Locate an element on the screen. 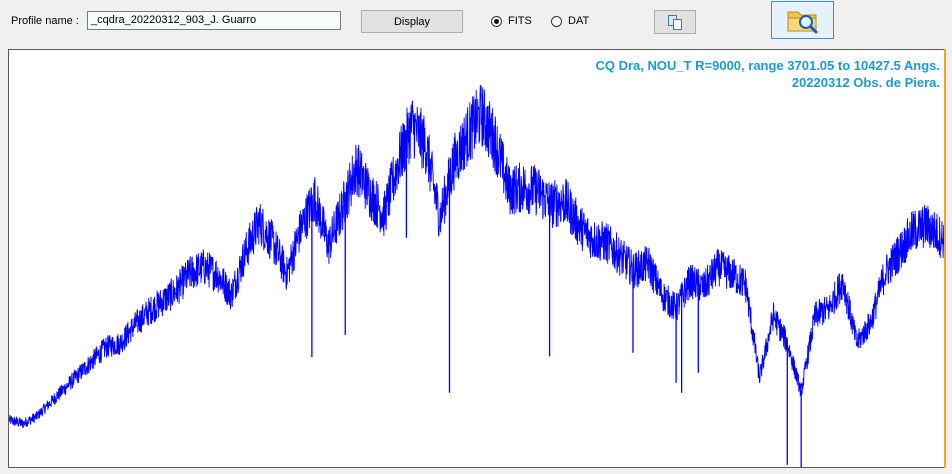 The width and height of the screenshot is (952, 474). dat-radio: DAT is located at coordinates (570, 21).